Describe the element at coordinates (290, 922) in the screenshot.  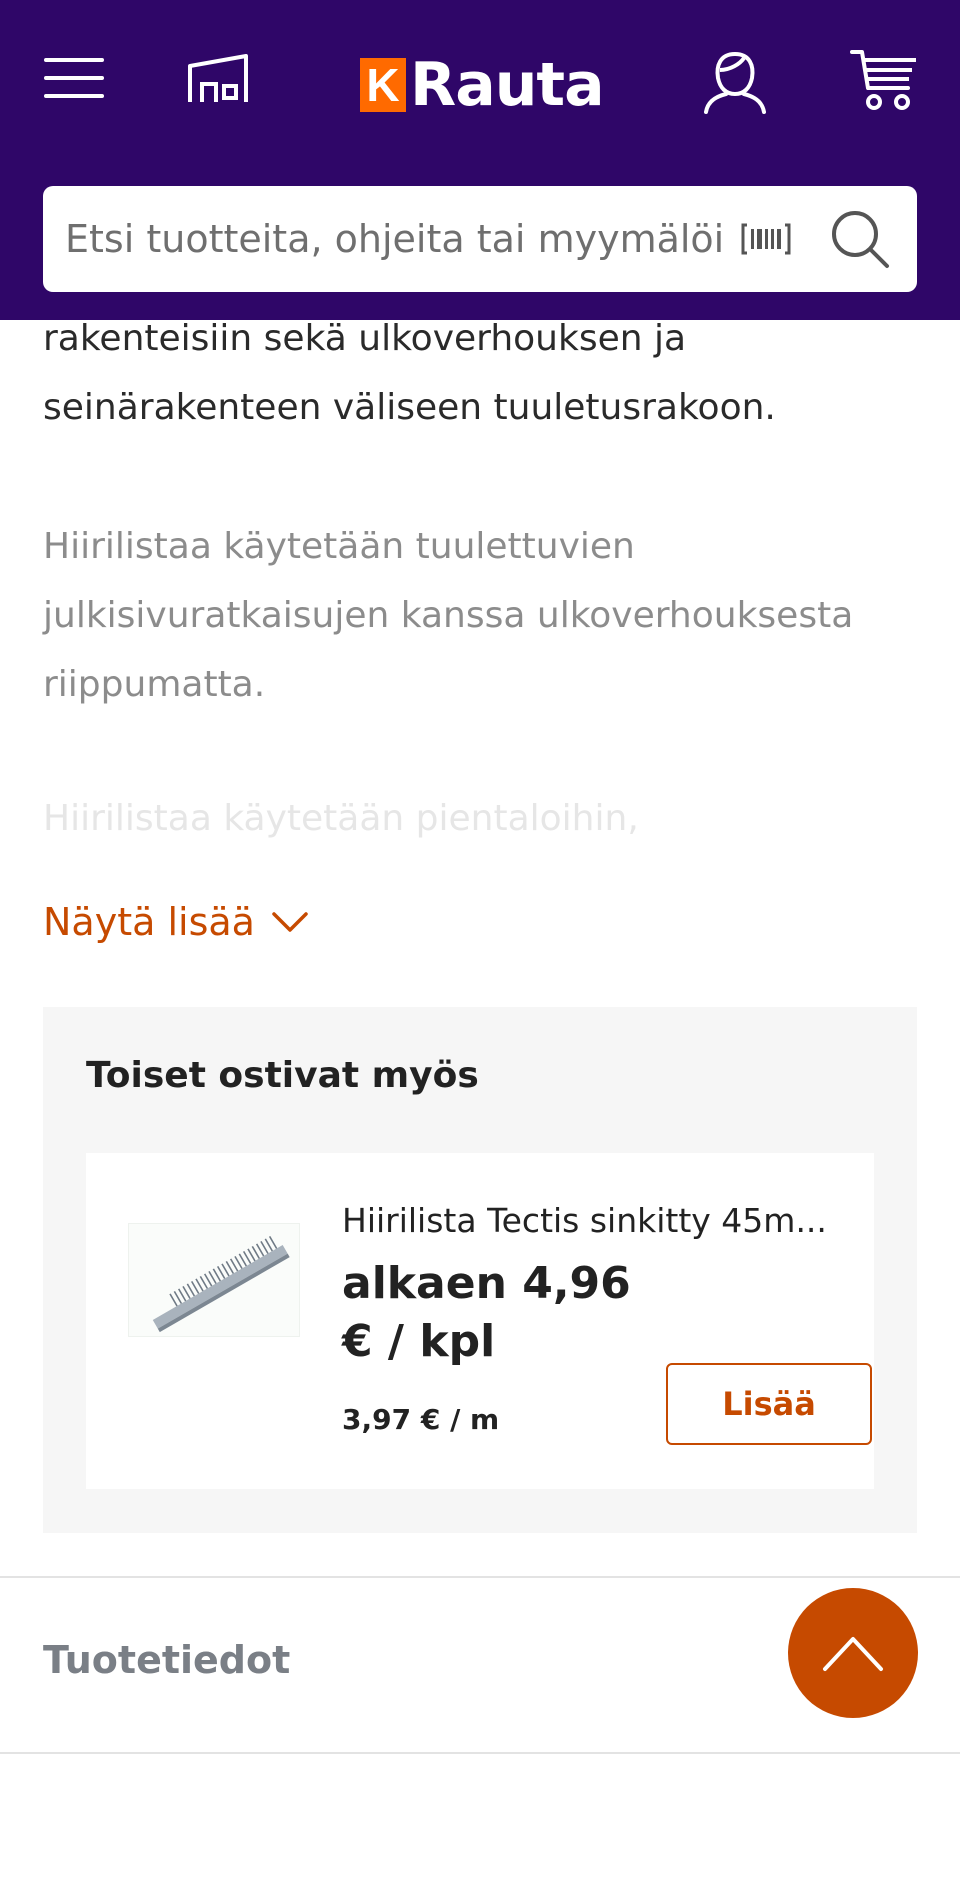
I see `chevron-down-icon` at that location.